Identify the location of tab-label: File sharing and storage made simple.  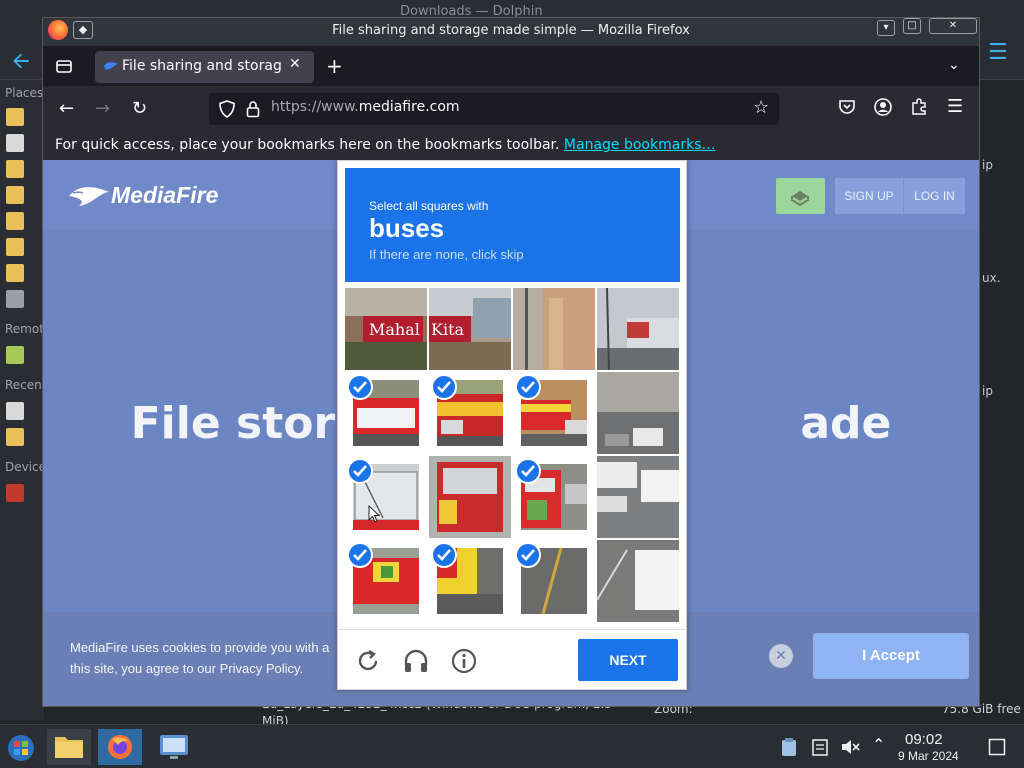
(202, 66).